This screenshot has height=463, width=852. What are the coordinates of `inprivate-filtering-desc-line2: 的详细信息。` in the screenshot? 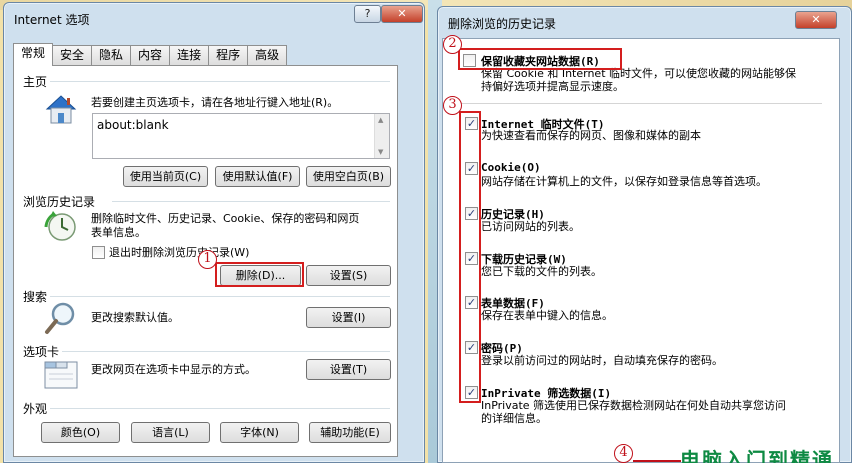 It's located at (514, 418).